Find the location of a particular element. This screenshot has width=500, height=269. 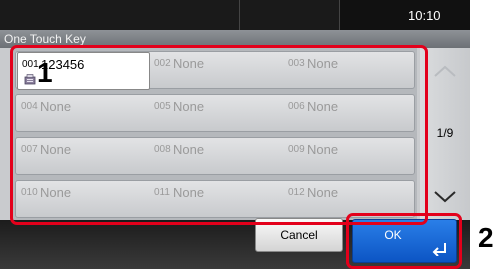

key-010: 010 None is located at coordinates (83, 200).